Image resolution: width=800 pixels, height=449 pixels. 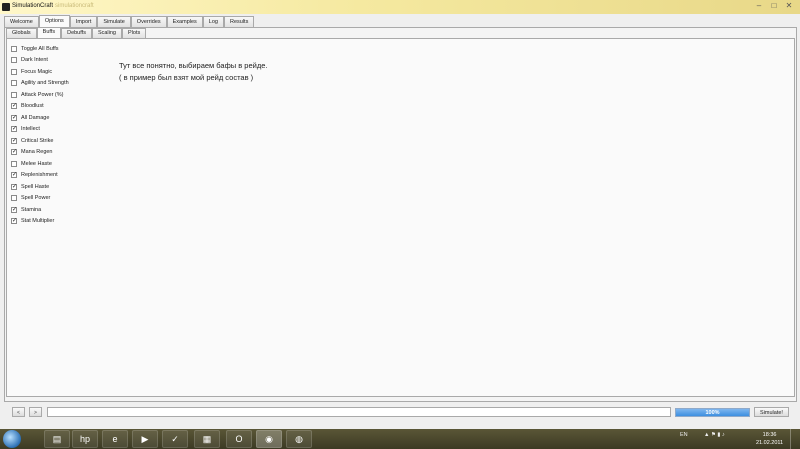 I want to click on media-player-icon: ▶, so click(x=145, y=439).